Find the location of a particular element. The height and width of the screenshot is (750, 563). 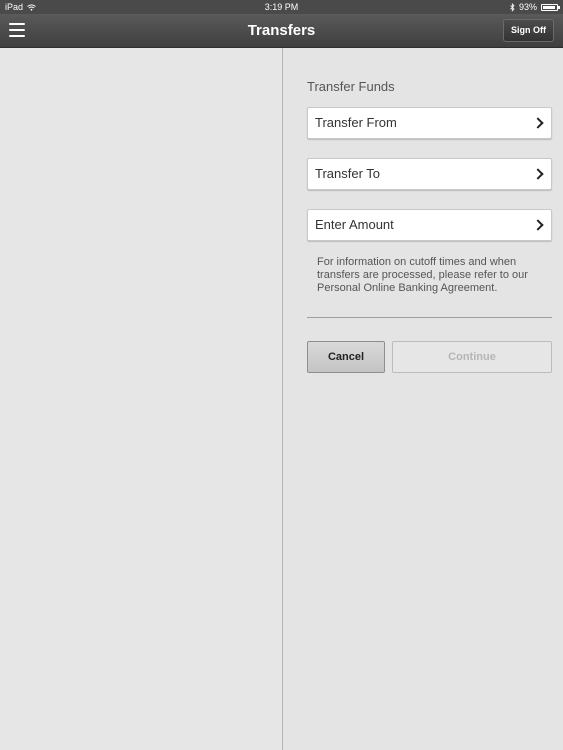

status-right: 93% is located at coordinates (535, 7).